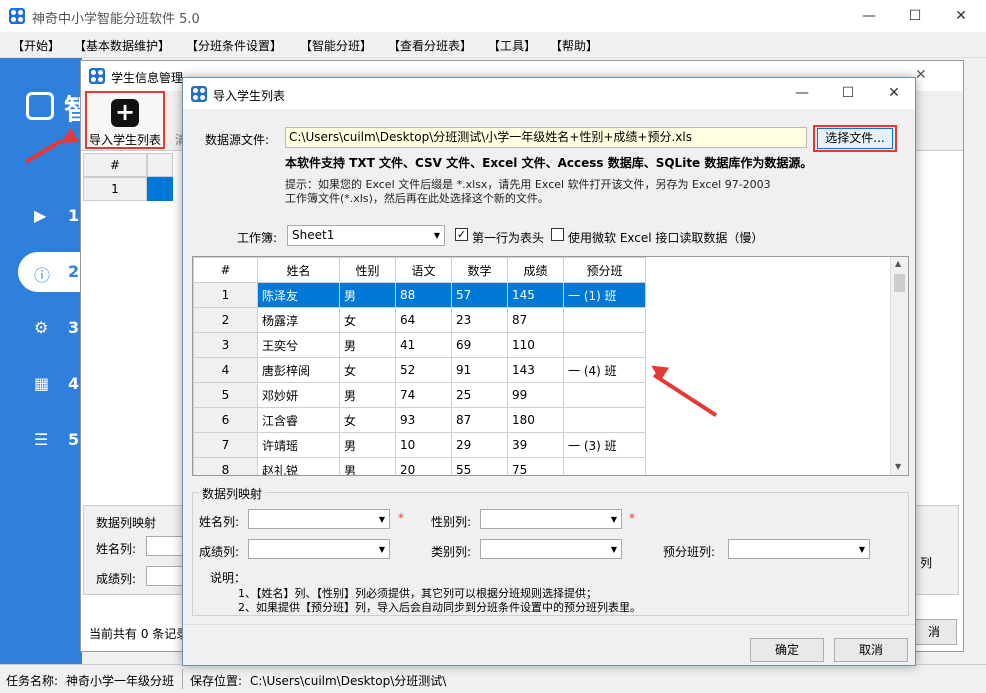 The image size is (986, 693). I want to click on info-cancel-button: 消, so click(934, 632).